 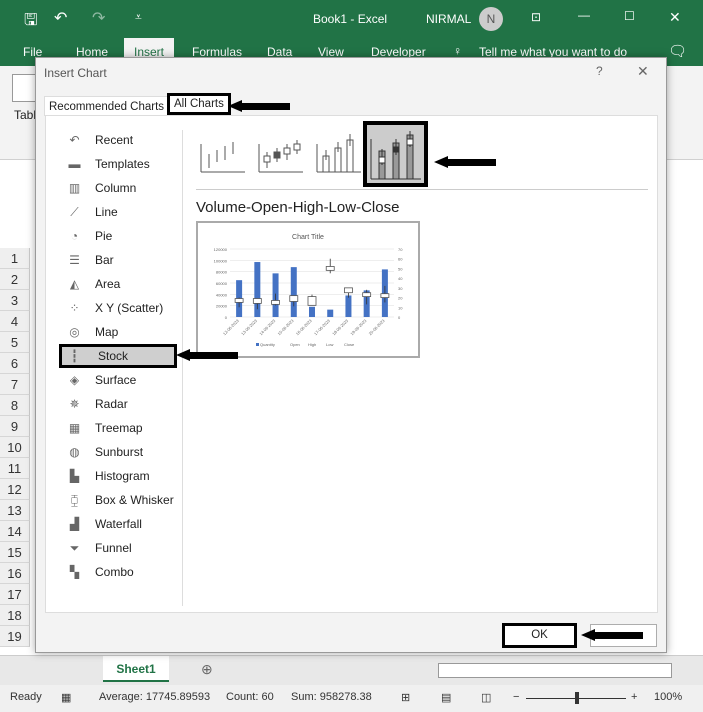 I want to click on chart-type-funnel: ⏷ Funnel, so click(x=118, y=548).